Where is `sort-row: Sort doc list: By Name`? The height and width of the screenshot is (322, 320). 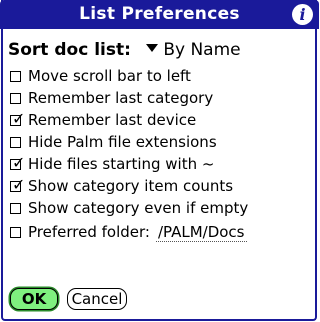
sort-row: Sort doc list: By Name is located at coordinates (124, 50).